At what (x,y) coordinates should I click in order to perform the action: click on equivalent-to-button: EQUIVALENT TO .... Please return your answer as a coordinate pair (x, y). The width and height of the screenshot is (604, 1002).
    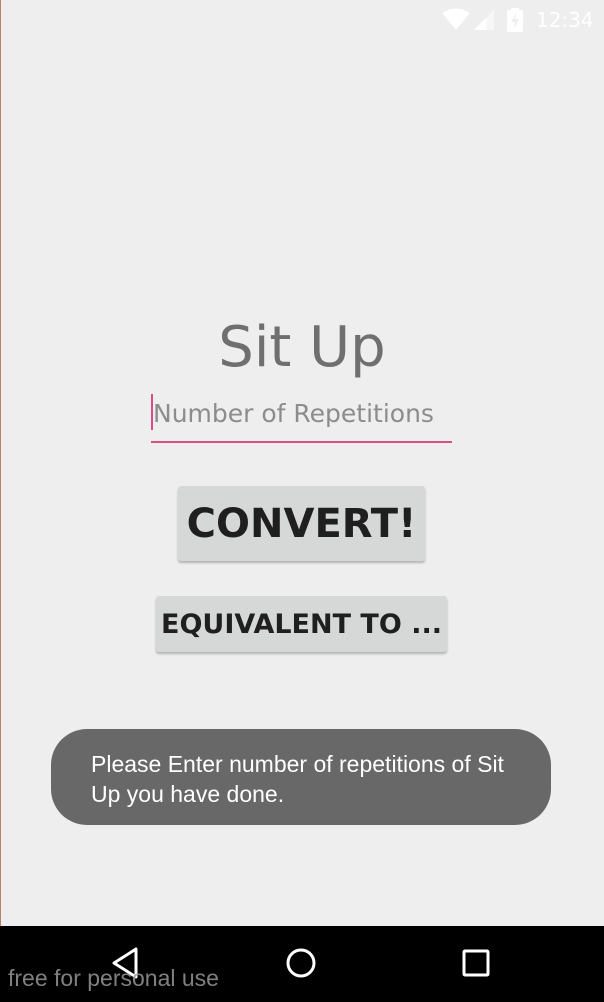
    Looking at the image, I should click on (301, 624).